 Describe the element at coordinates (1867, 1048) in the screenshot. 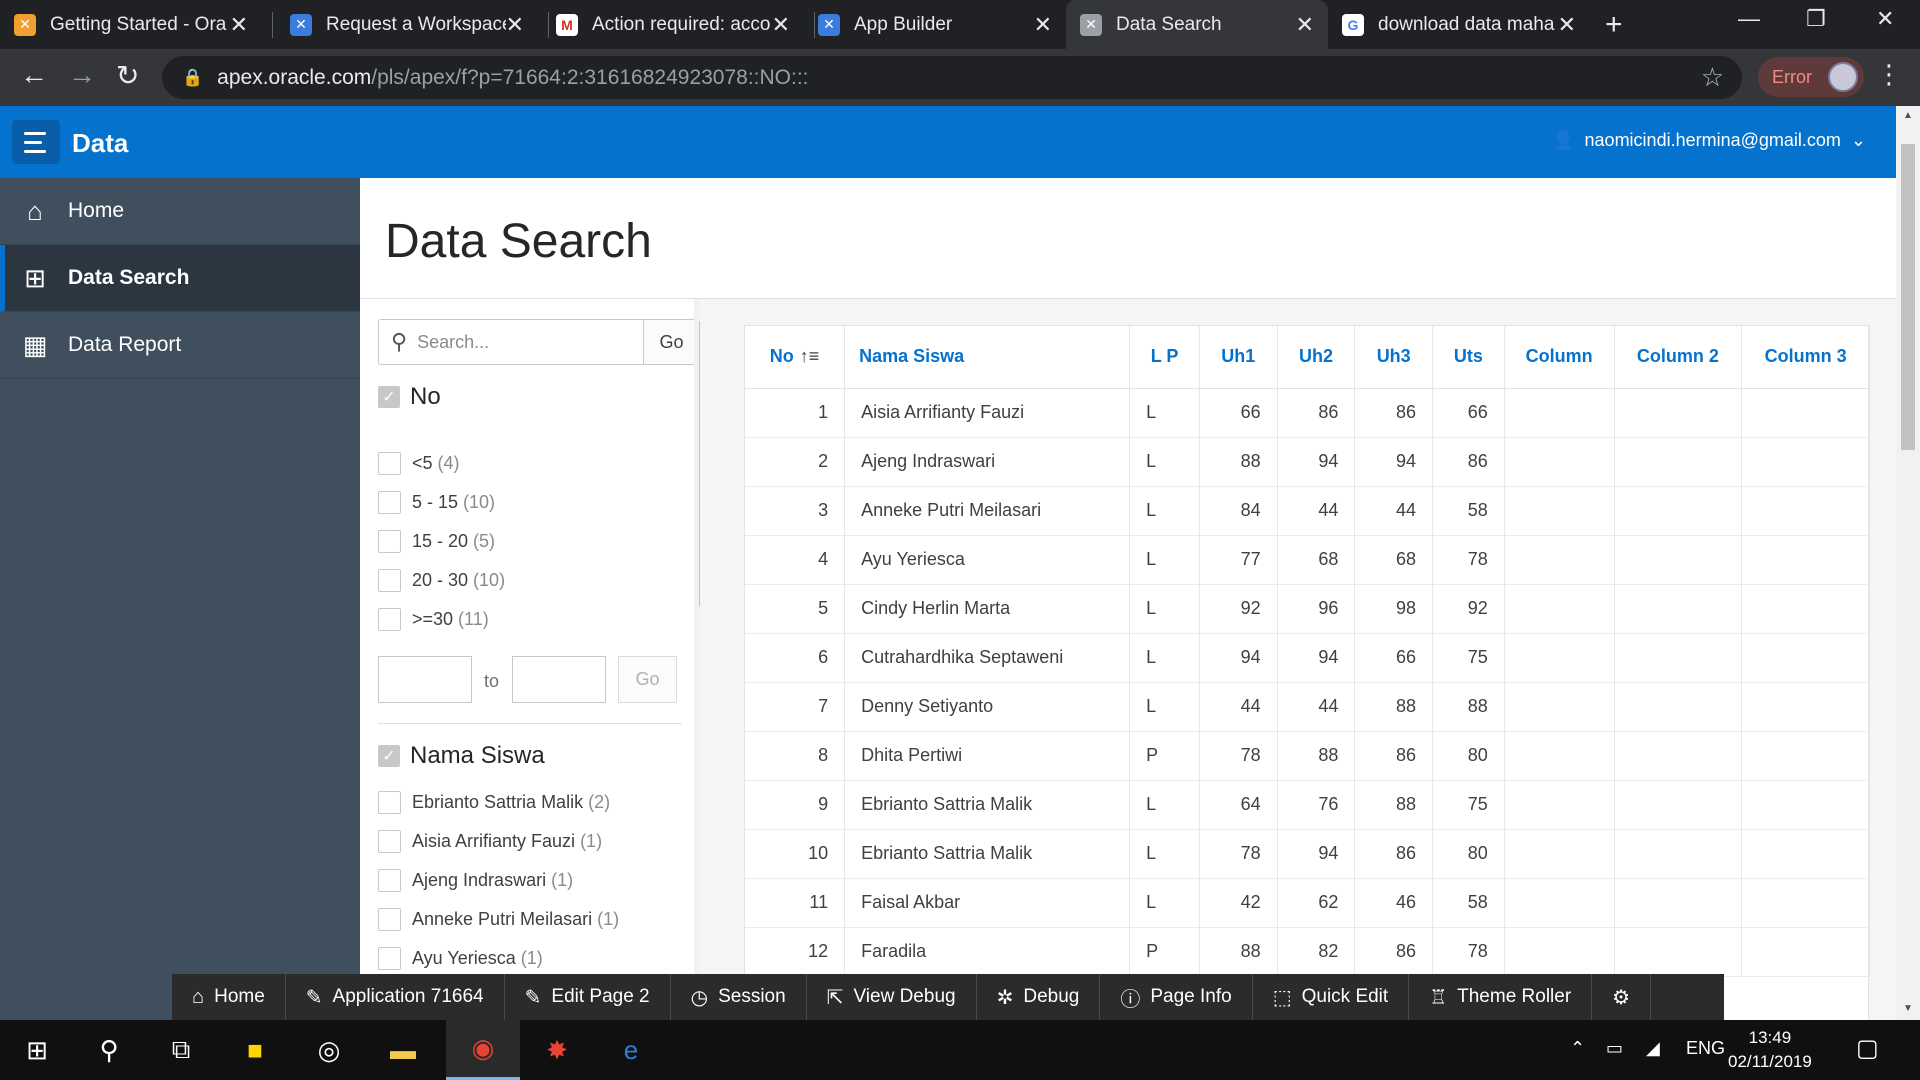

I see `notification-icon: ▢` at that location.